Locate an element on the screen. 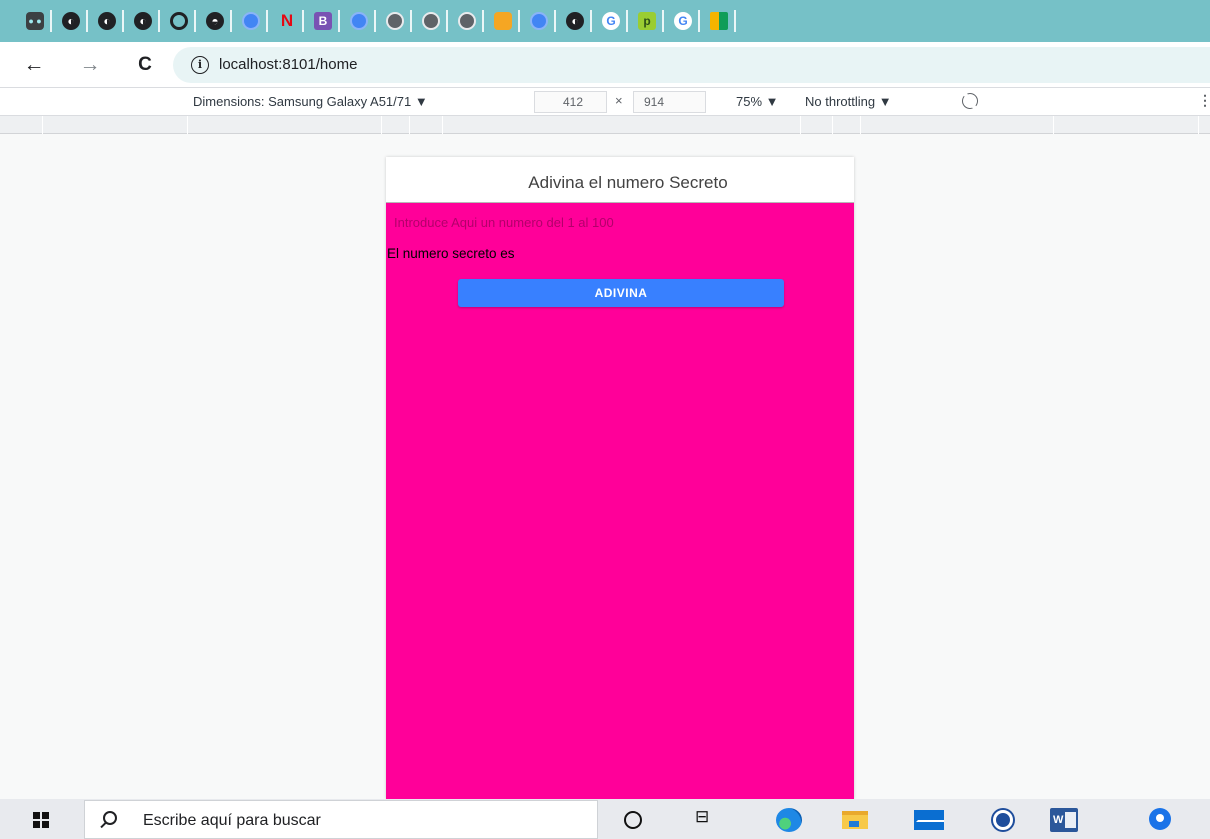 The width and height of the screenshot is (1210, 839). search-placeholder: Escribe aquí para buscar is located at coordinates (232, 820).